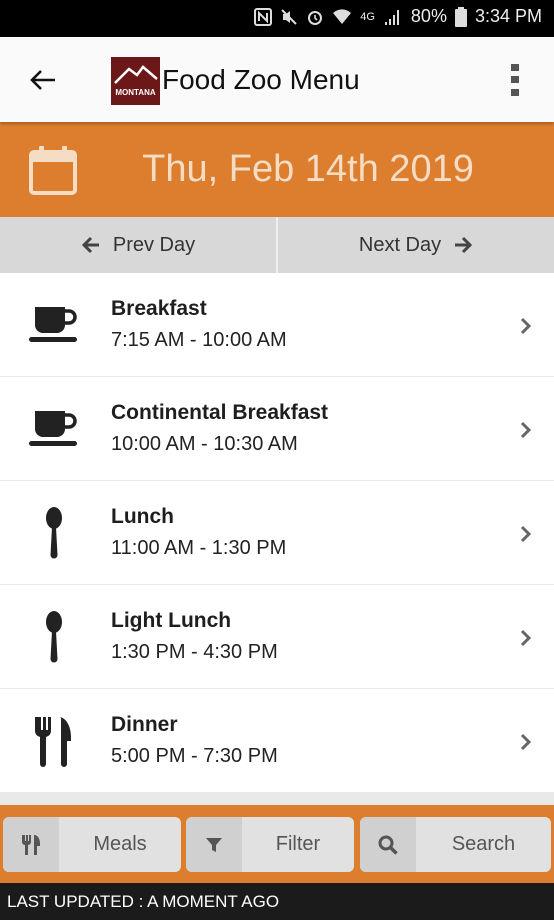  Describe the element at coordinates (159, 308) in the screenshot. I see `meal-name: Breakfast` at that location.